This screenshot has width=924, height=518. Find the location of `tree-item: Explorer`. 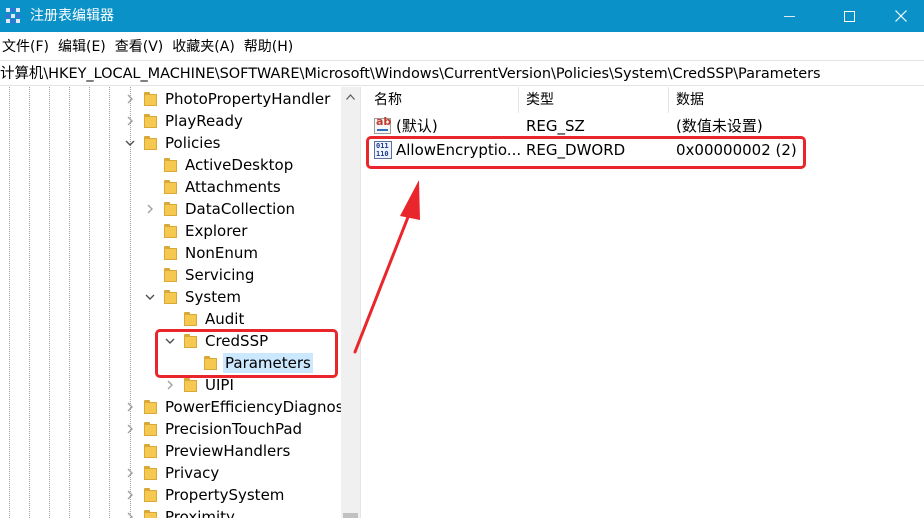

tree-item: Explorer is located at coordinates (170, 231).